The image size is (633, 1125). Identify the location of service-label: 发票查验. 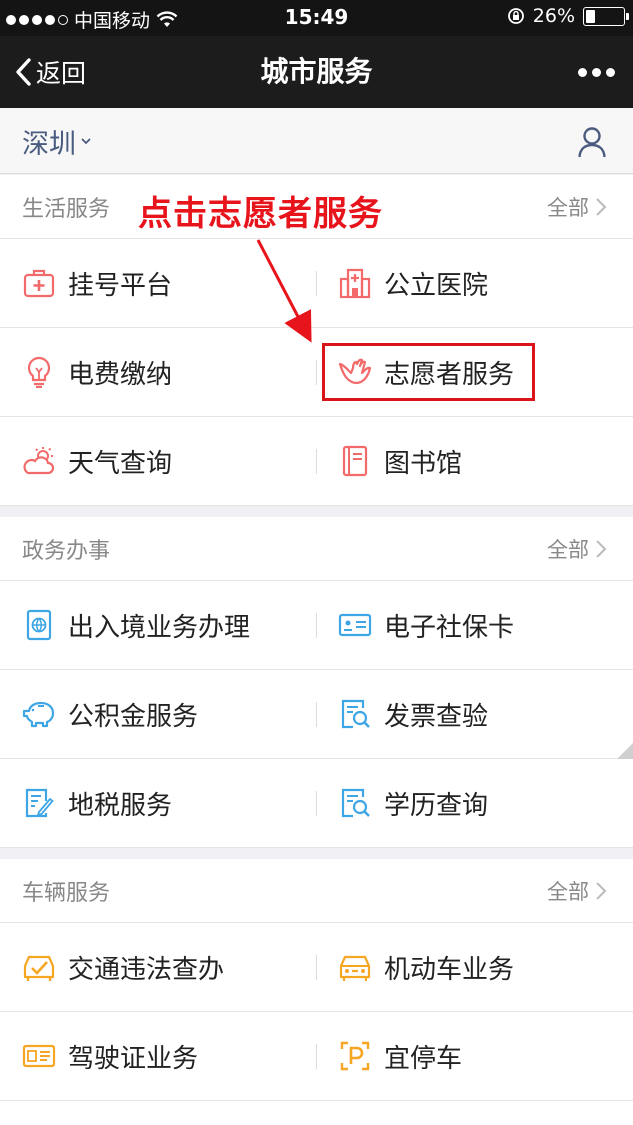
(436, 716).